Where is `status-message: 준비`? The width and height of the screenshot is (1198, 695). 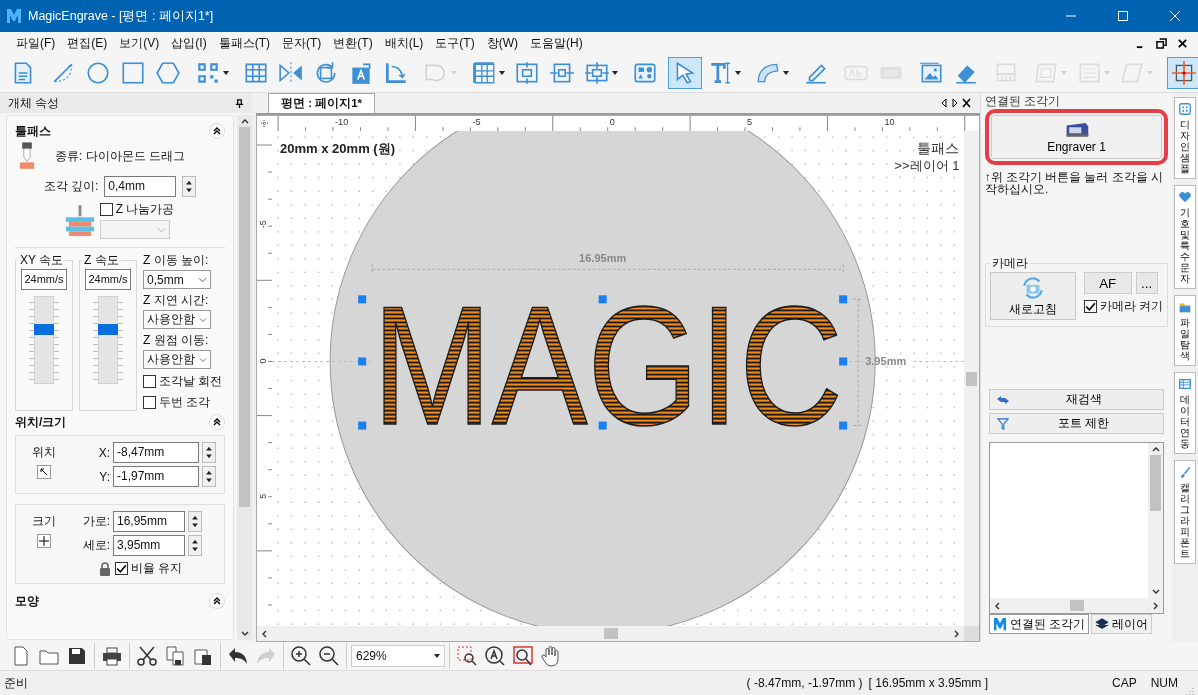 status-message: 준비 is located at coordinates (16, 683).